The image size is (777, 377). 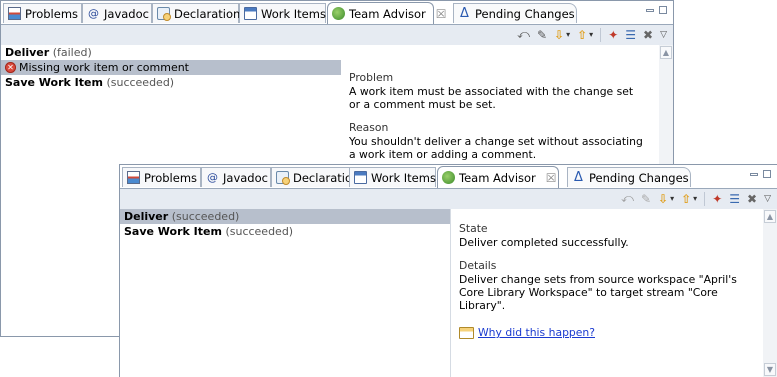 What do you see at coordinates (544, 242) in the screenshot?
I see `detail-text: Deliver completed successfully.` at bounding box center [544, 242].